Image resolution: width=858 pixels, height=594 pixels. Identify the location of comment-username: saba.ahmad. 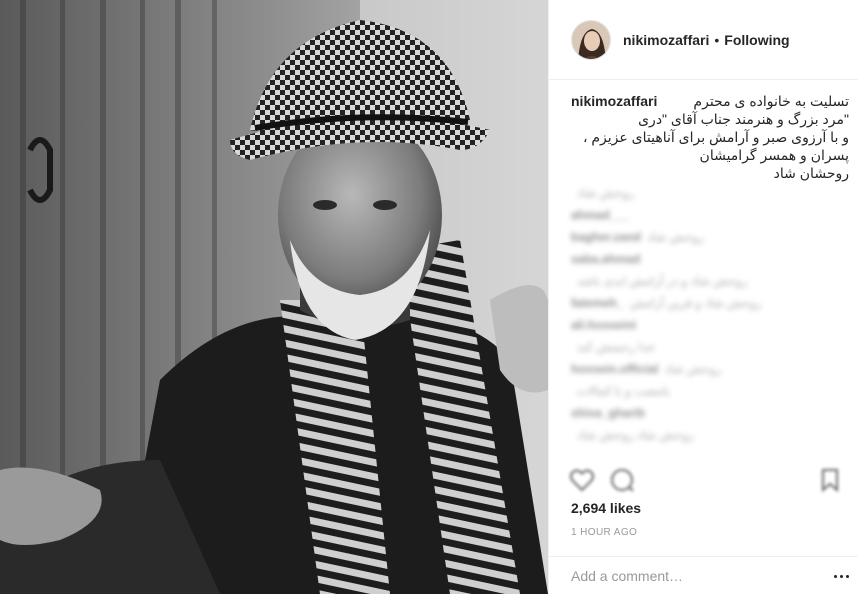
(605, 259).